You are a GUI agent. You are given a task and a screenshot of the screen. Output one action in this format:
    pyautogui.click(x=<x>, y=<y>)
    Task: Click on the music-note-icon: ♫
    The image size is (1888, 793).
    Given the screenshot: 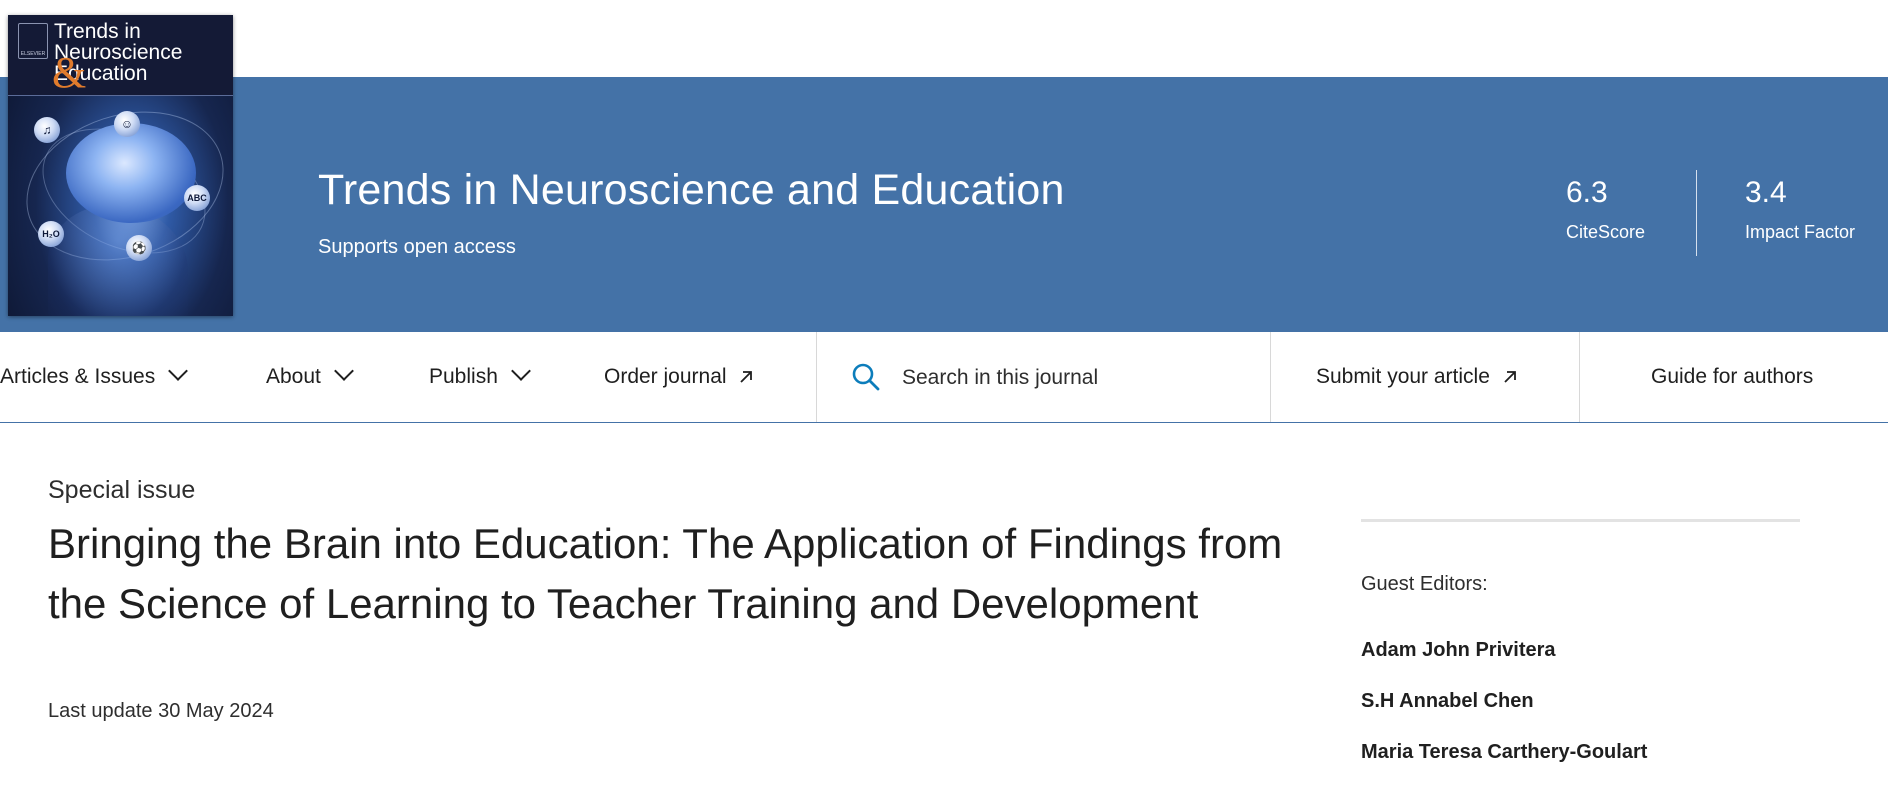 What is the action you would take?
    pyautogui.click(x=47, y=130)
    